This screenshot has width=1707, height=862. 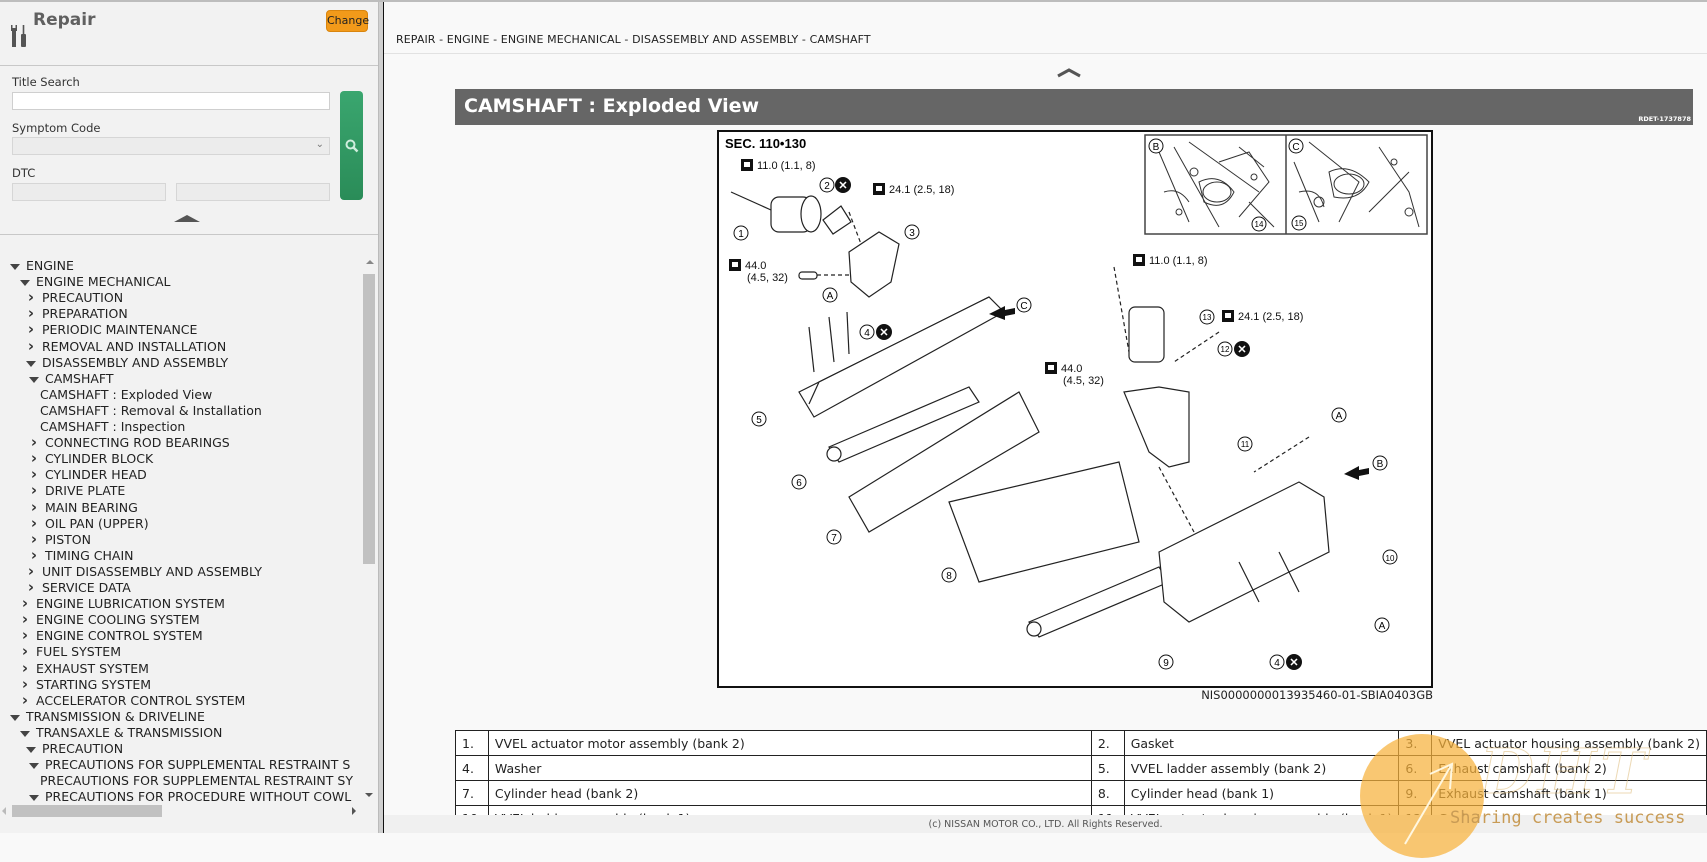 I want to click on tree-item: CYLINDER HEAD, so click(x=87, y=475).